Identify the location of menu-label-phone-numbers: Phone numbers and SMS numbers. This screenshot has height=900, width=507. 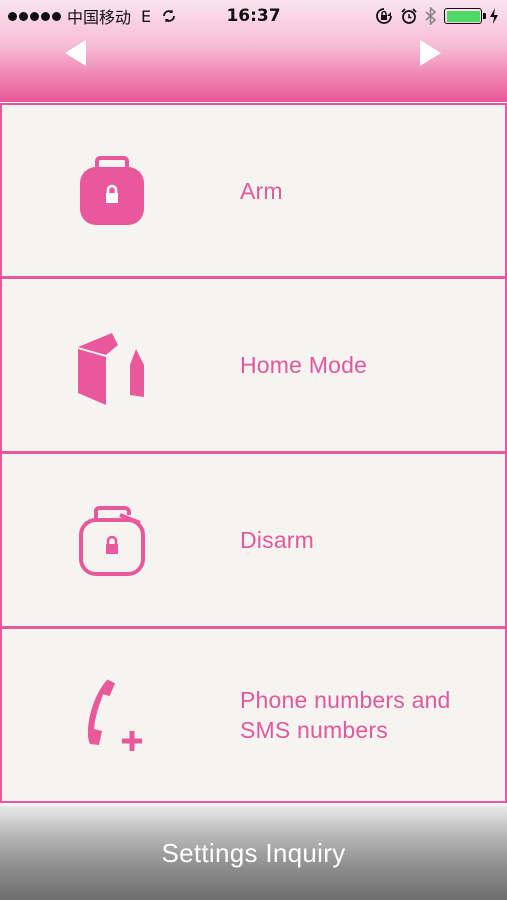
(345, 715).